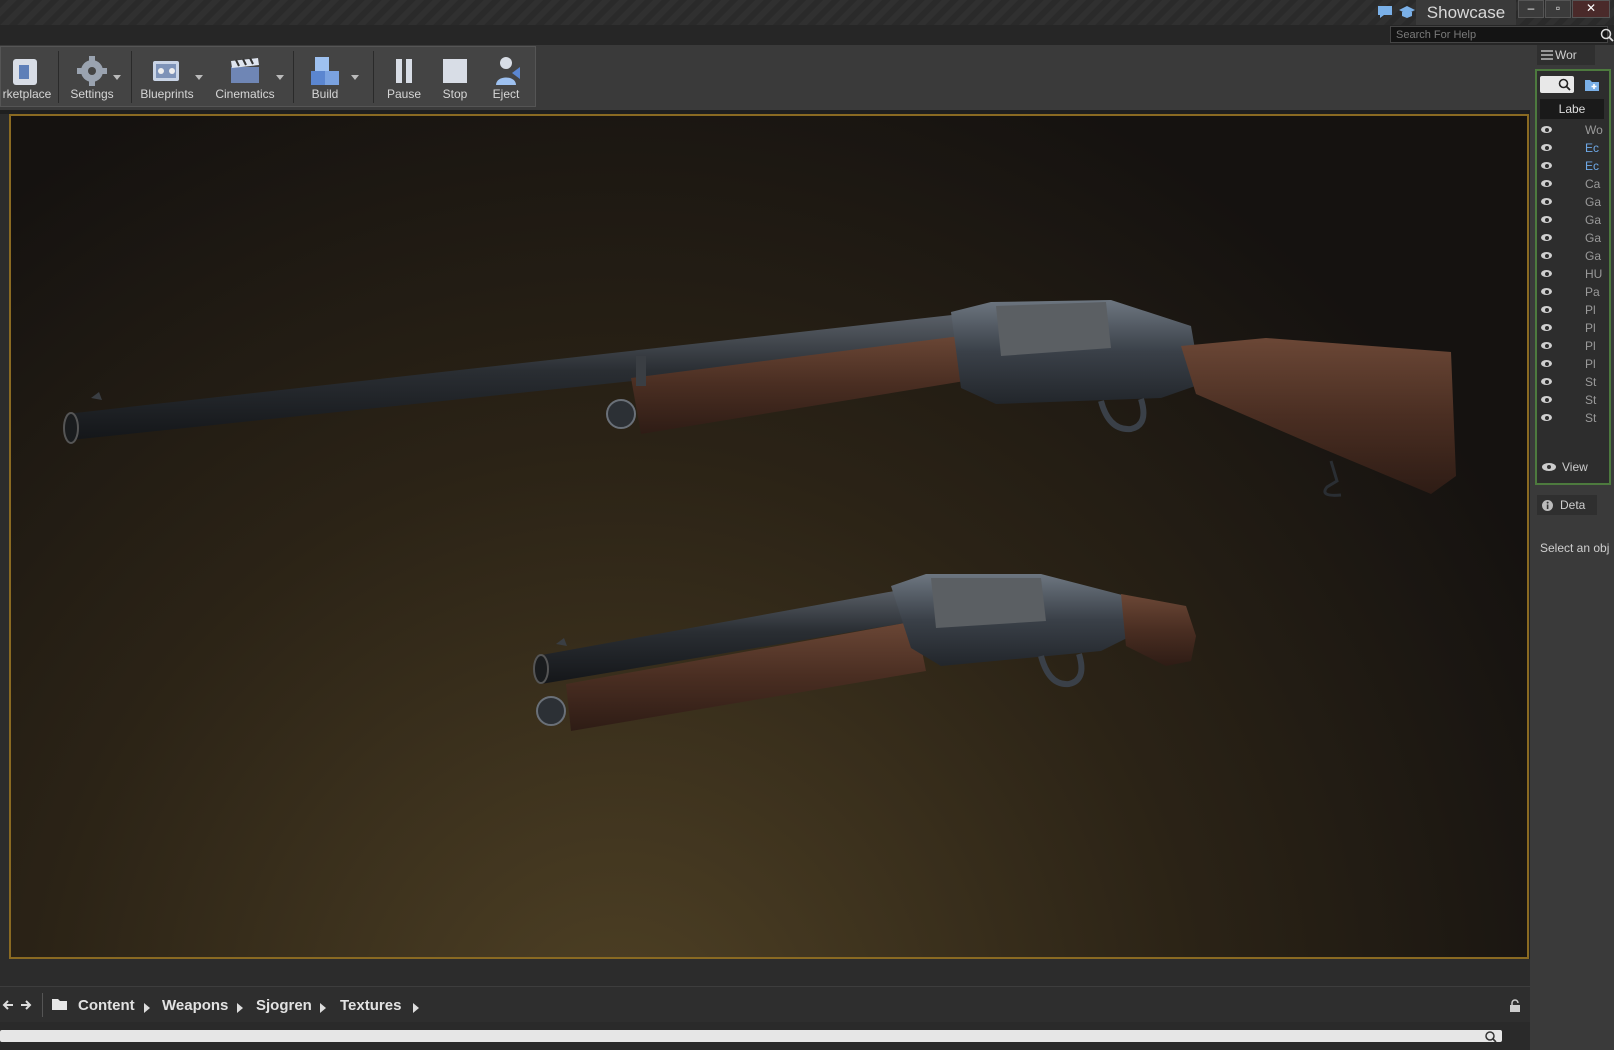  I want to click on marketplace-button: rketplace, so click(27, 77).